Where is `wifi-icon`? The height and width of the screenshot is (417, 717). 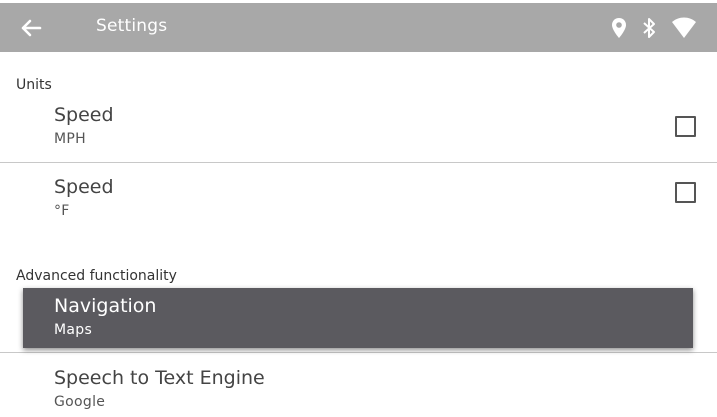
wifi-icon is located at coordinates (684, 28).